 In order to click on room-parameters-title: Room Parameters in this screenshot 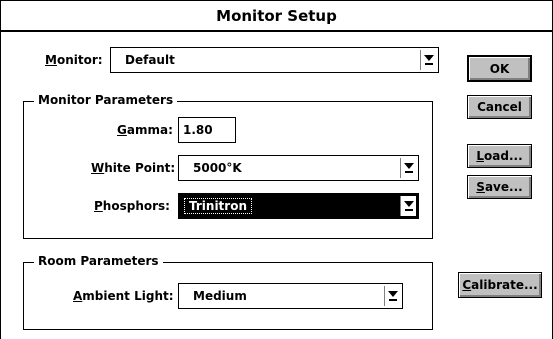, I will do `click(98, 261)`.